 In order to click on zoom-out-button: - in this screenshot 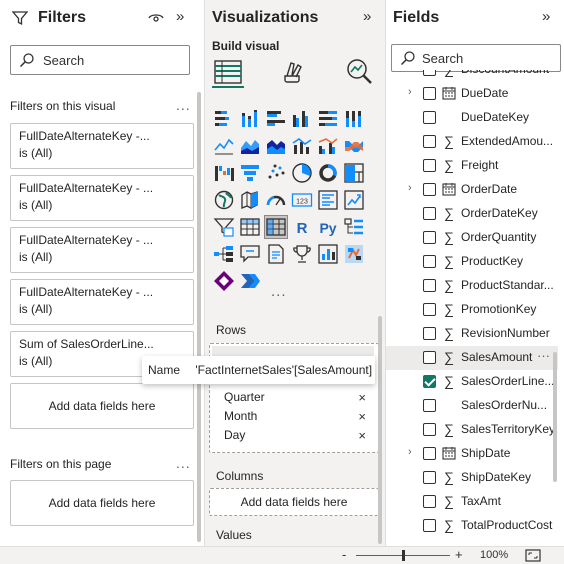, I will do `click(344, 554)`.